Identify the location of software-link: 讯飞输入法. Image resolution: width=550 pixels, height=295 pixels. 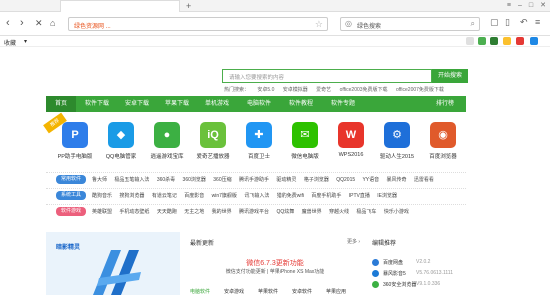
(256, 196).